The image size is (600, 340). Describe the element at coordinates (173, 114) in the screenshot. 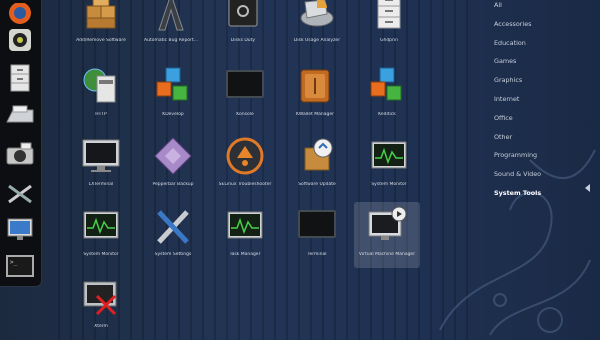

I see `app-label: KDevelop` at that location.